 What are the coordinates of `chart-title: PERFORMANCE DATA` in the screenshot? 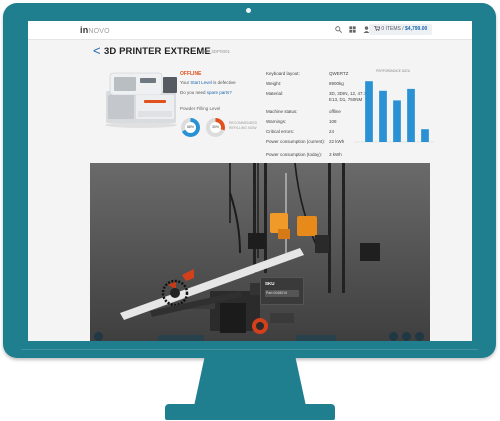 It's located at (393, 71).